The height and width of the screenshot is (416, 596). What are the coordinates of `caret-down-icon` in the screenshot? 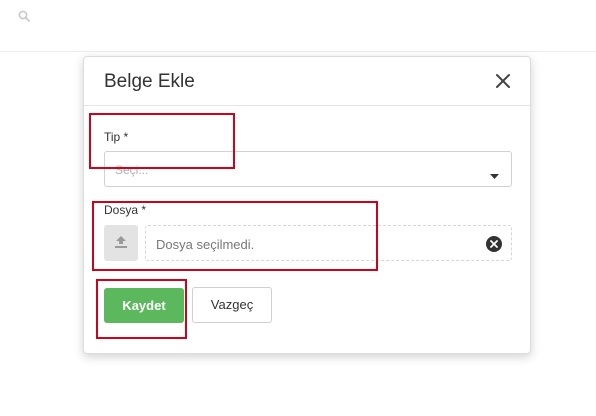 It's located at (494, 176).